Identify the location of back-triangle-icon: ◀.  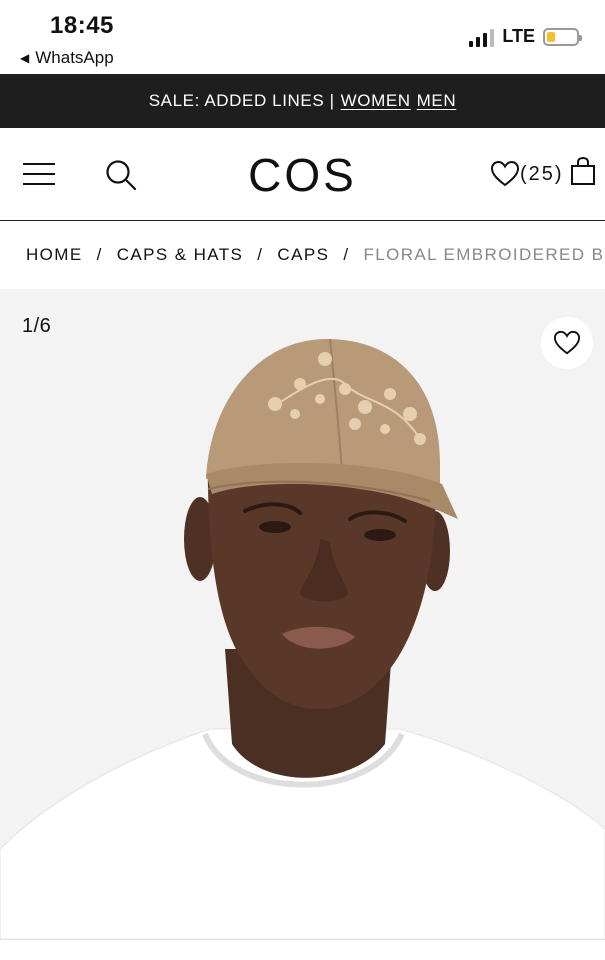
(25, 58).